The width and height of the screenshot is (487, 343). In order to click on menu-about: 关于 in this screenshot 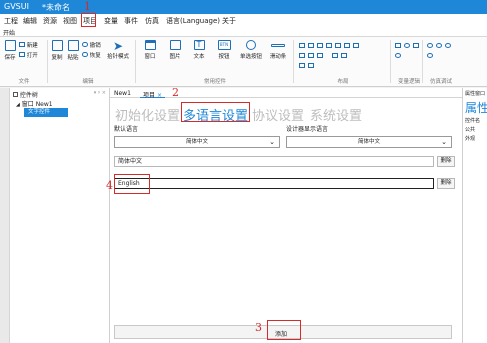, I will do `click(229, 21)`.